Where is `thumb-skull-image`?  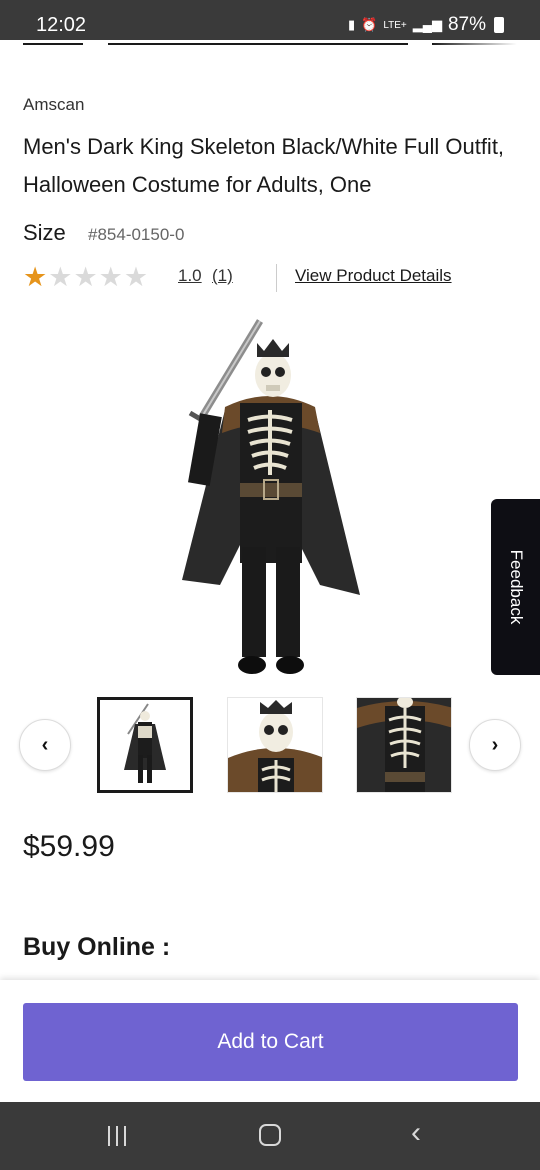 thumb-skull-image is located at coordinates (275, 746).